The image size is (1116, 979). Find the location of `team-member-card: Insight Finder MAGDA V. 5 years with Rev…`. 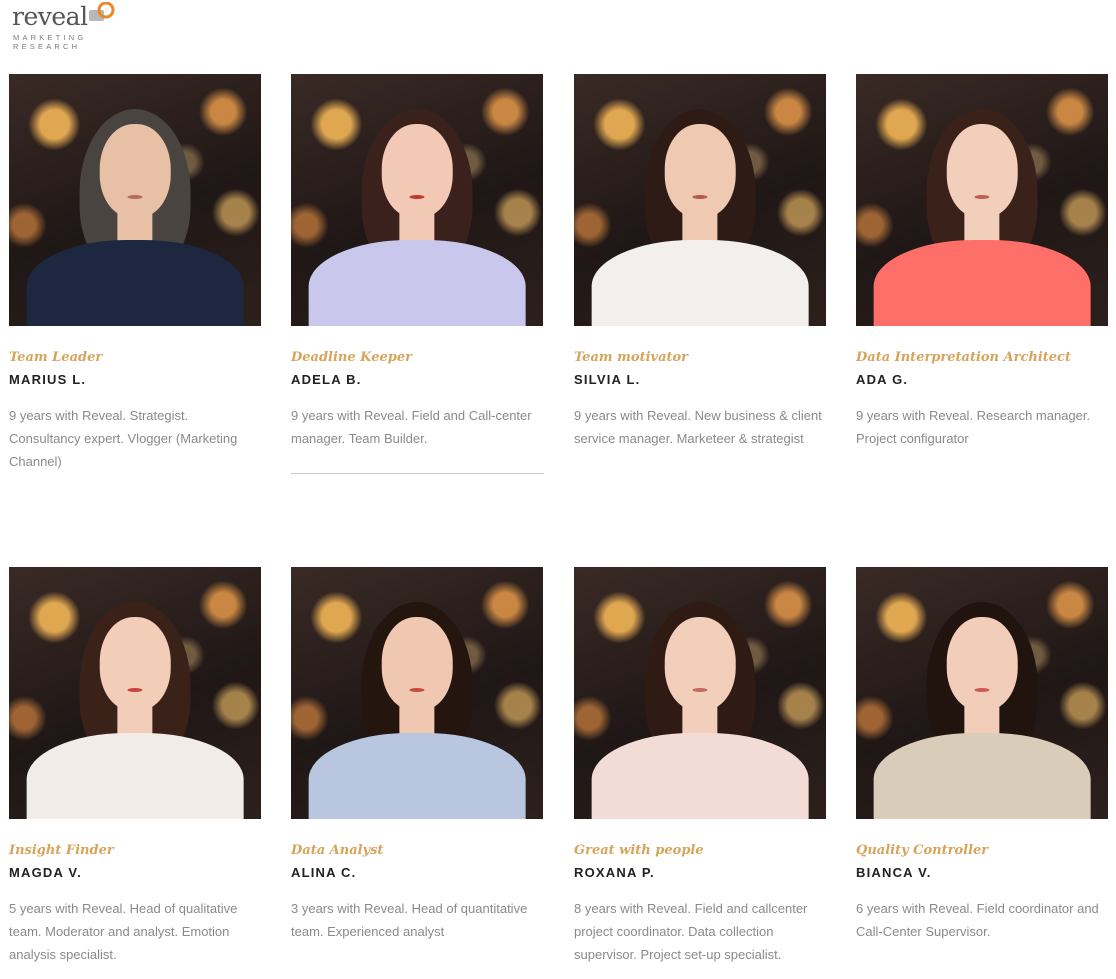

team-member-card: Insight Finder MAGDA V. 5 years with Rev… is located at coordinates (135, 766).